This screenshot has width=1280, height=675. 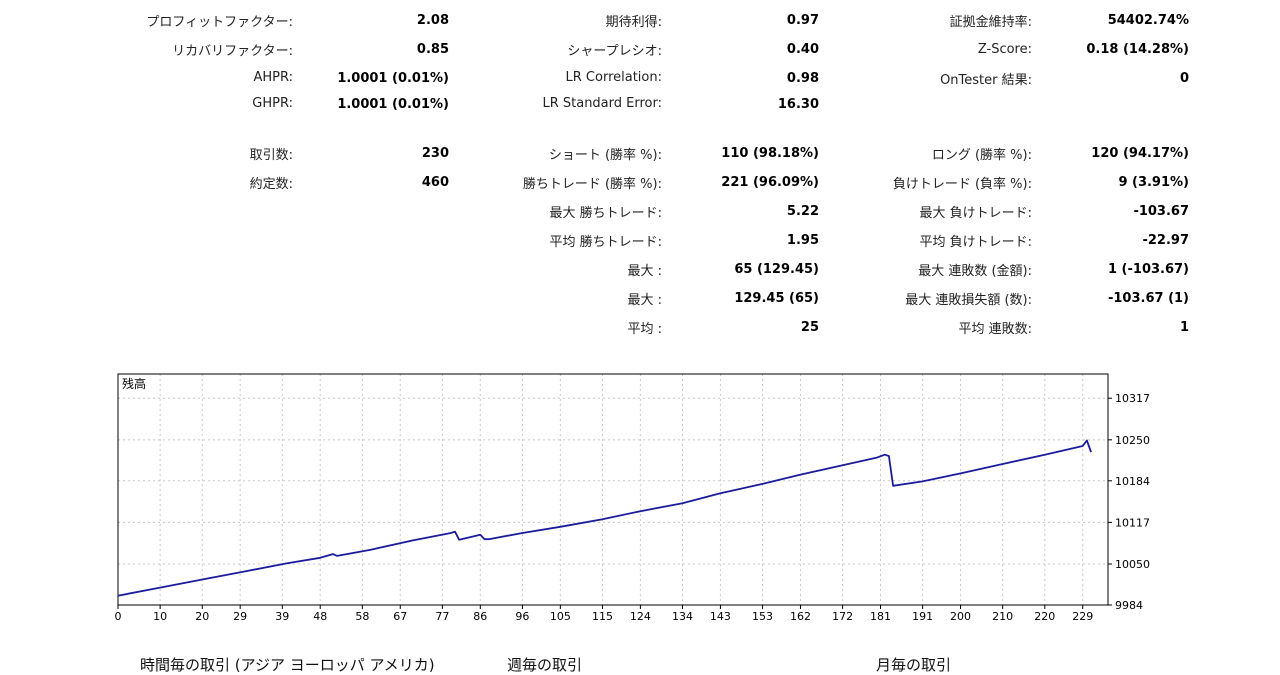 I want to click on stat-value: 1.95, so click(x=802, y=240).